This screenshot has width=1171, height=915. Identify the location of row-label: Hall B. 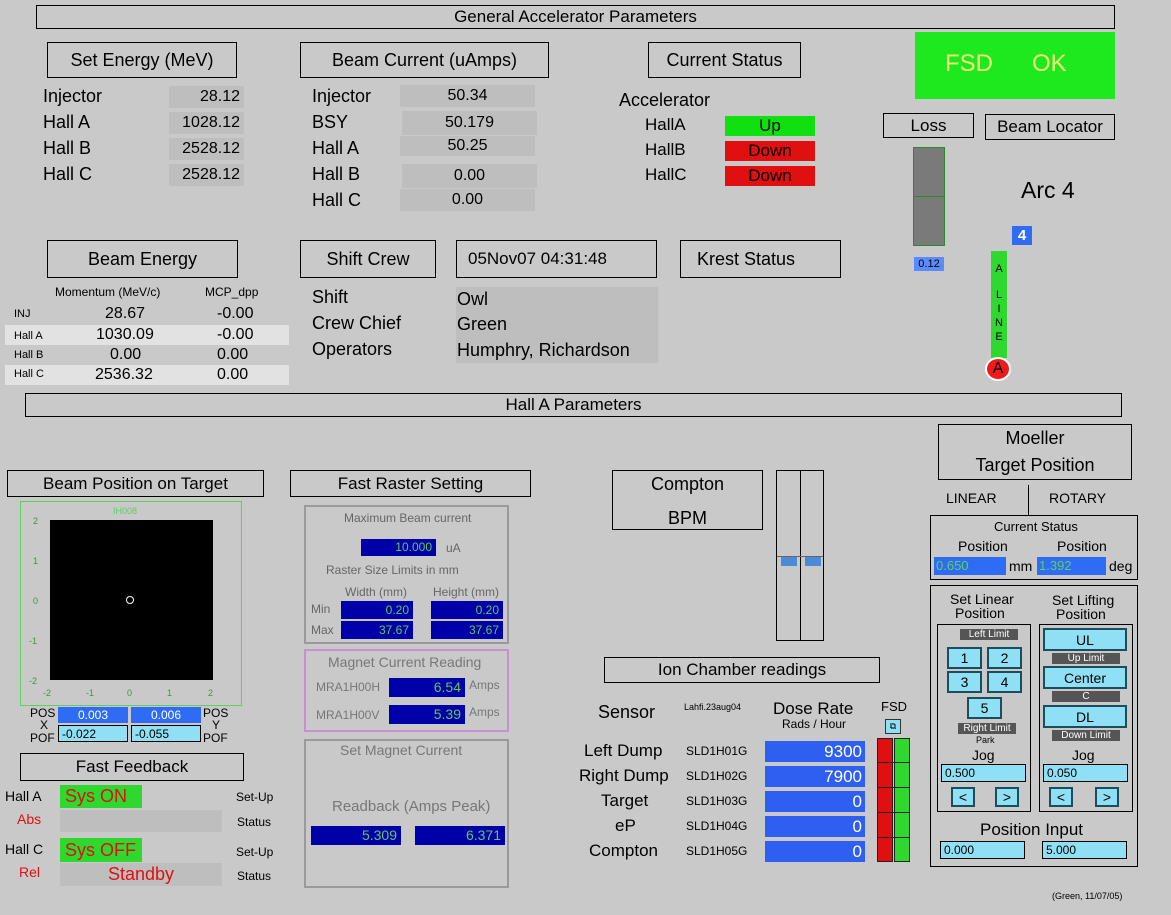
(29, 355).